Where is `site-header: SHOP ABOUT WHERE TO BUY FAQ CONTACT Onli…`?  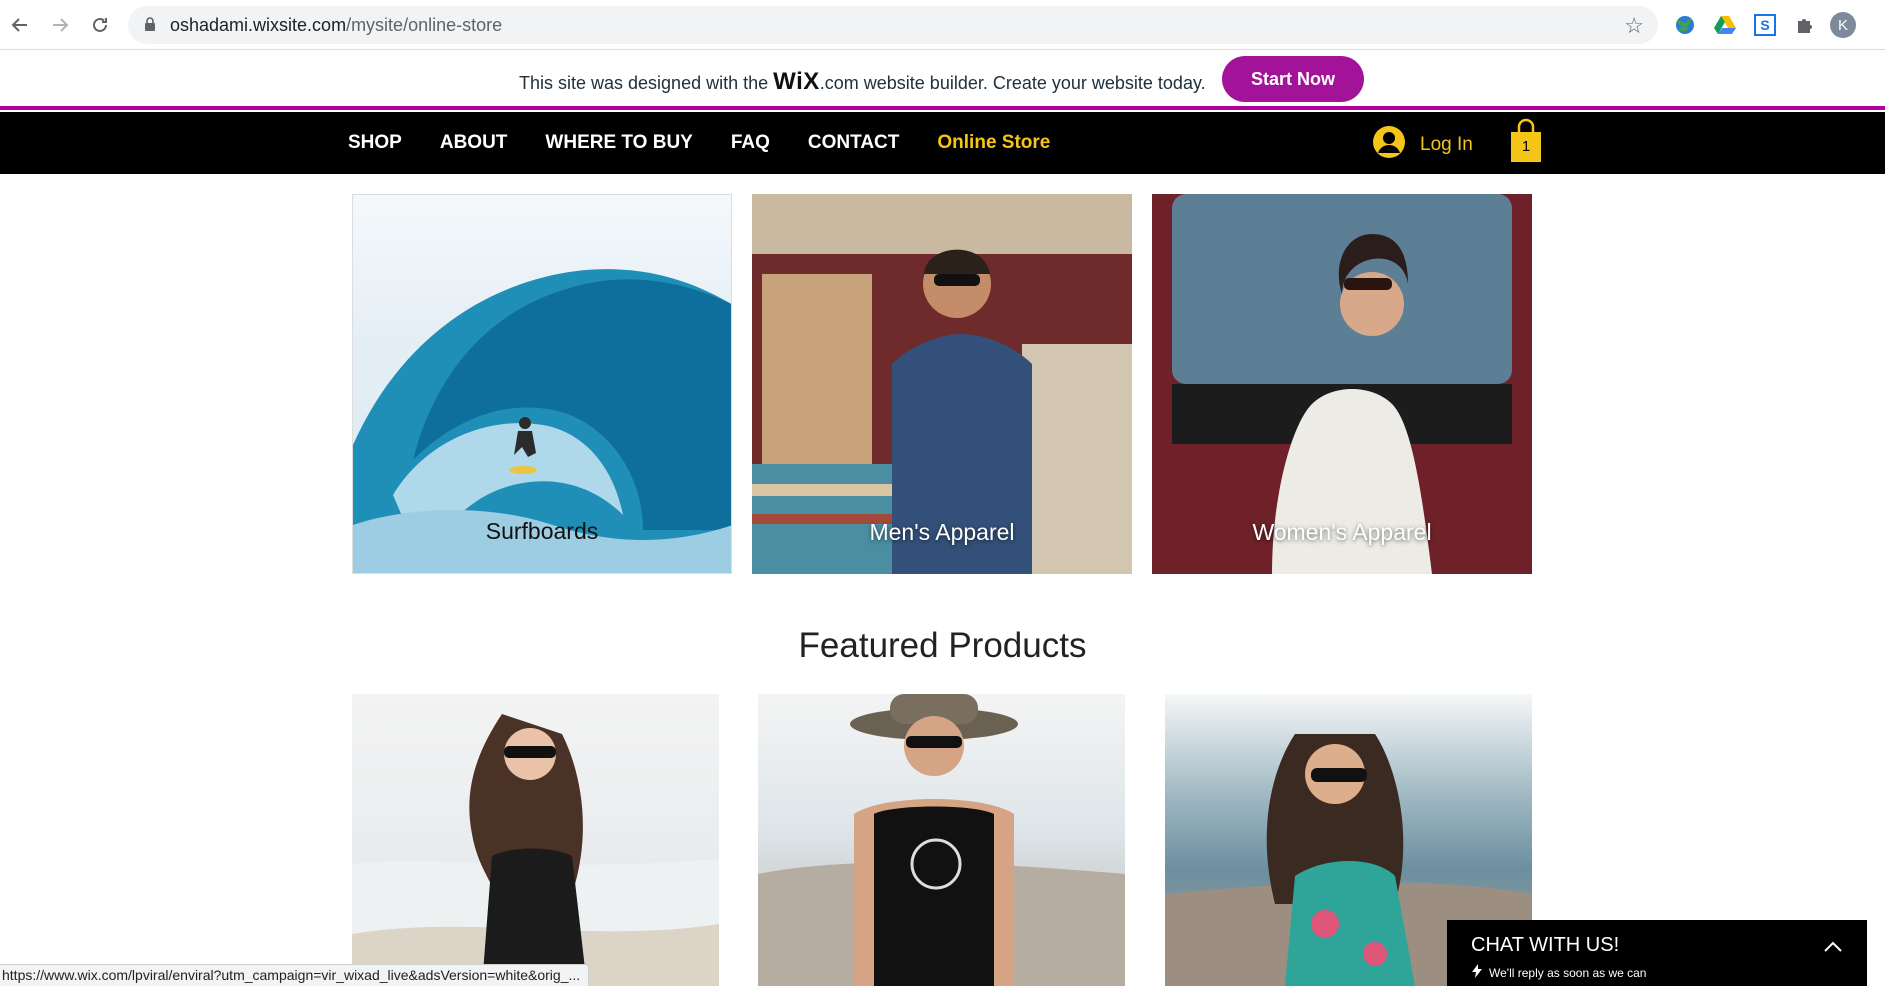
site-header: SHOP ABOUT WHERE TO BUY FAQ CONTACT Onli… is located at coordinates (942, 143).